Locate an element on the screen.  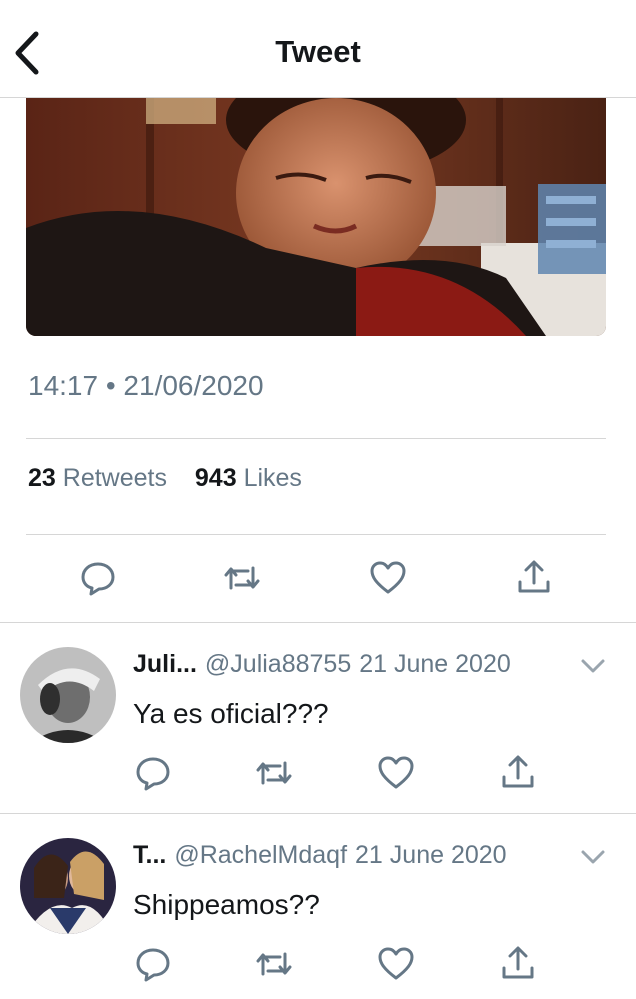
retweets-link: Retweets is located at coordinates (115, 478).